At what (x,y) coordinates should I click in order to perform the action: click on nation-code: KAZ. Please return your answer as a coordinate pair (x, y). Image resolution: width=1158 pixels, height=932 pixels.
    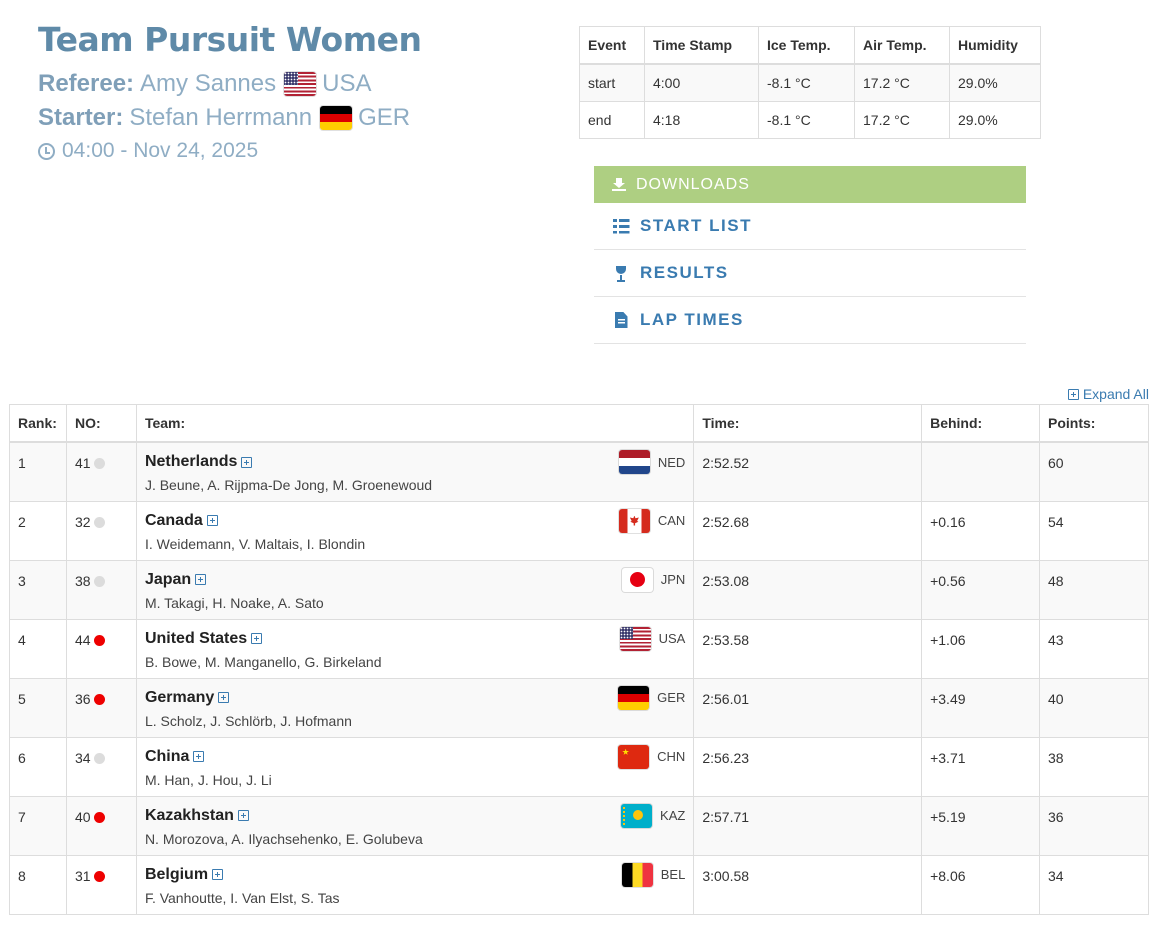
    Looking at the image, I should click on (673, 815).